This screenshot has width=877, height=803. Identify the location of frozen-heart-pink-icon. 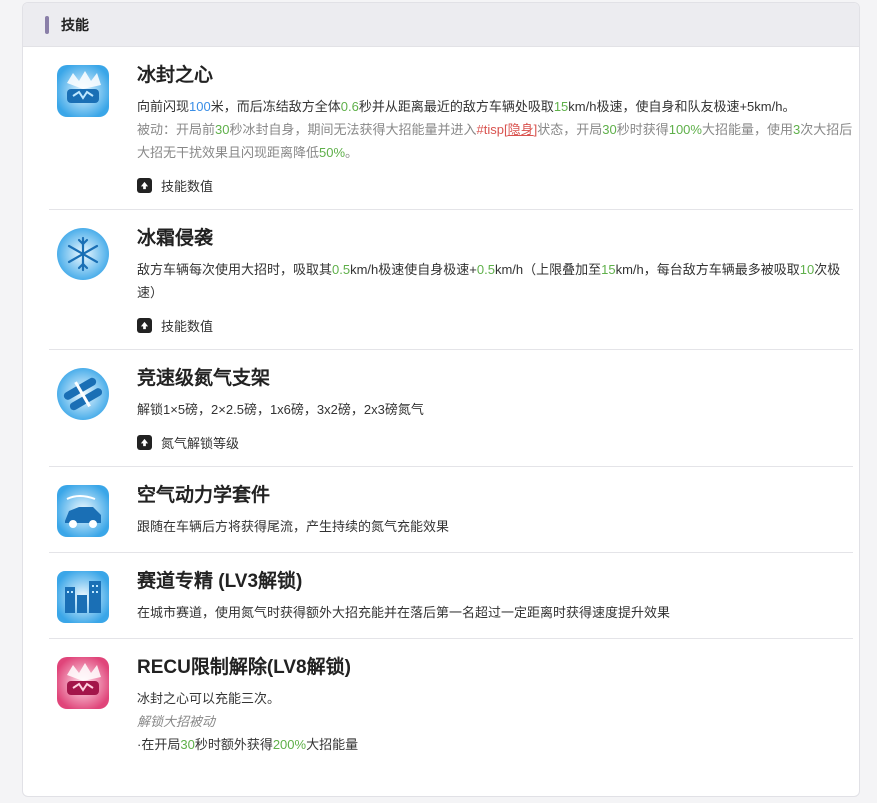
(83, 683).